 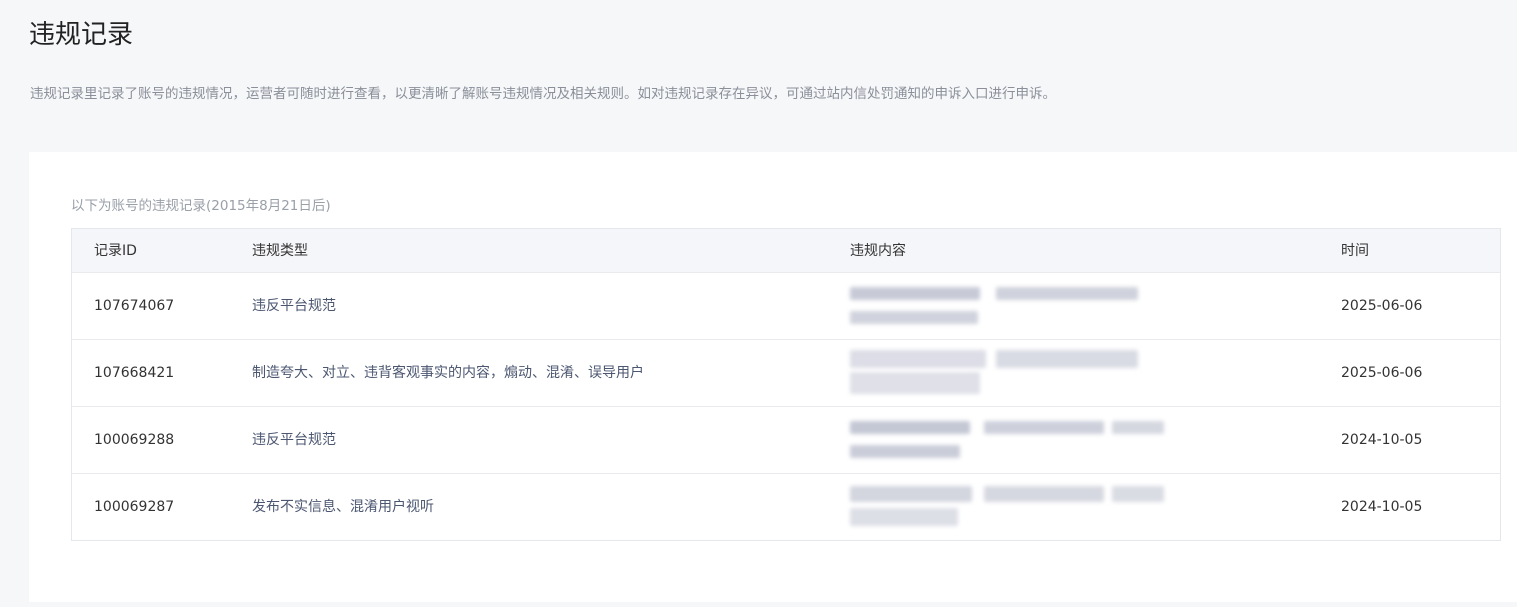 What do you see at coordinates (115, 250) in the screenshot?
I see `header-record-id: 记录ID` at bounding box center [115, 250].